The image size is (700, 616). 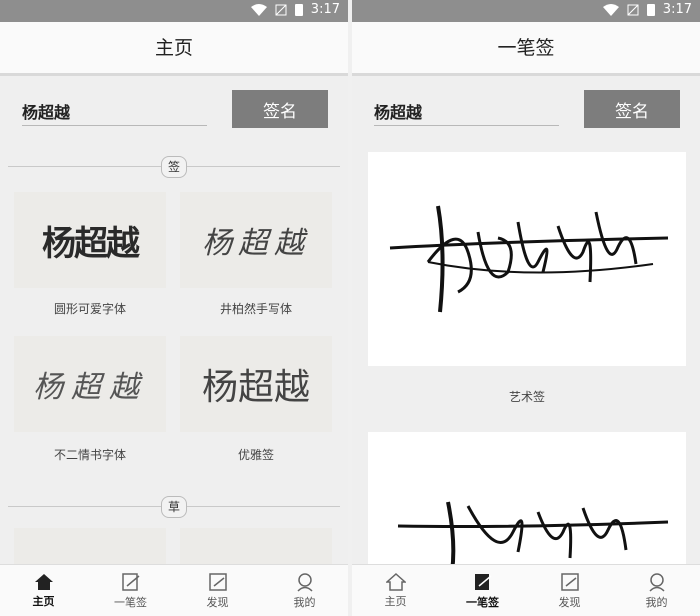 What do you see at coordinates (255, 309) in the screenshot?
I see `signature-caption: 井柏然手写体` at bounding box center [255, 309].